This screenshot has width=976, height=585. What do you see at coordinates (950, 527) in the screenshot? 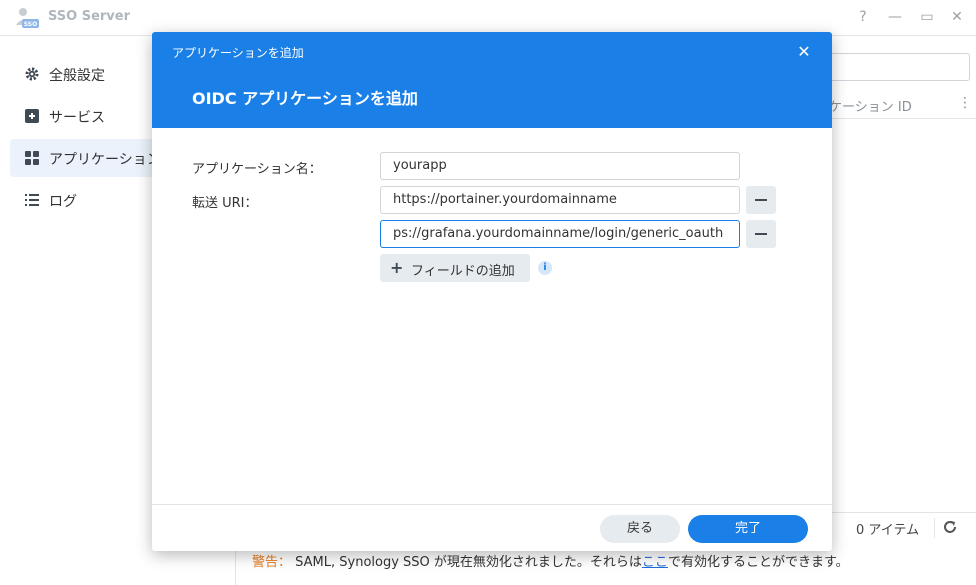
I see `refresh-icon` at bounding box center [950, 527].